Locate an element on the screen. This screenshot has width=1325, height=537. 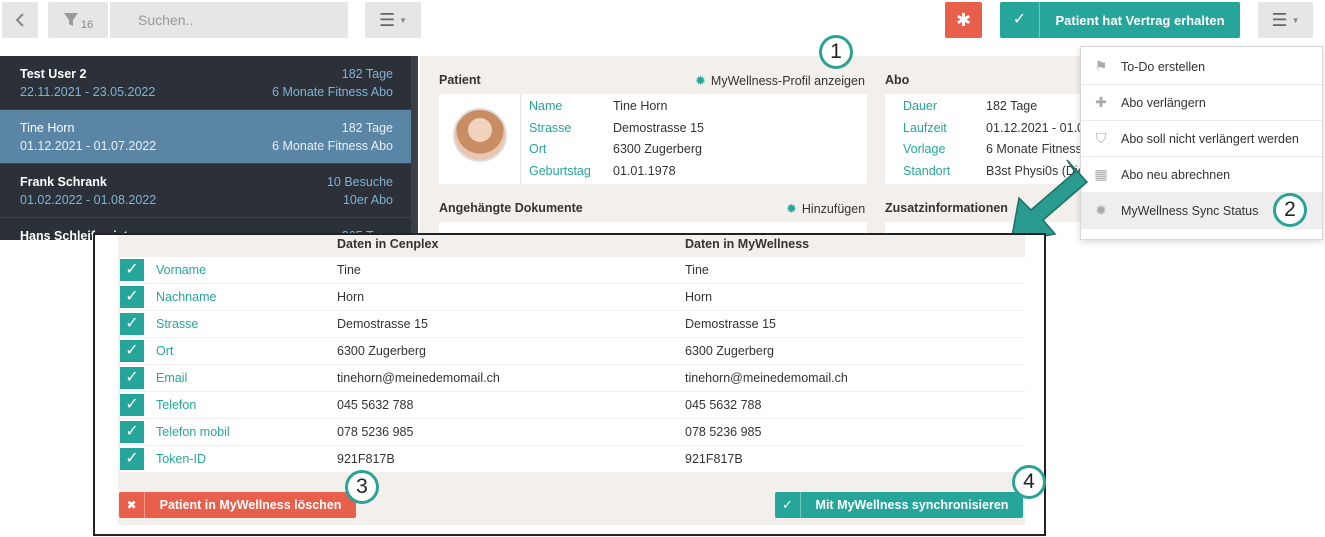
search-input is located at coordinates (229, 20).